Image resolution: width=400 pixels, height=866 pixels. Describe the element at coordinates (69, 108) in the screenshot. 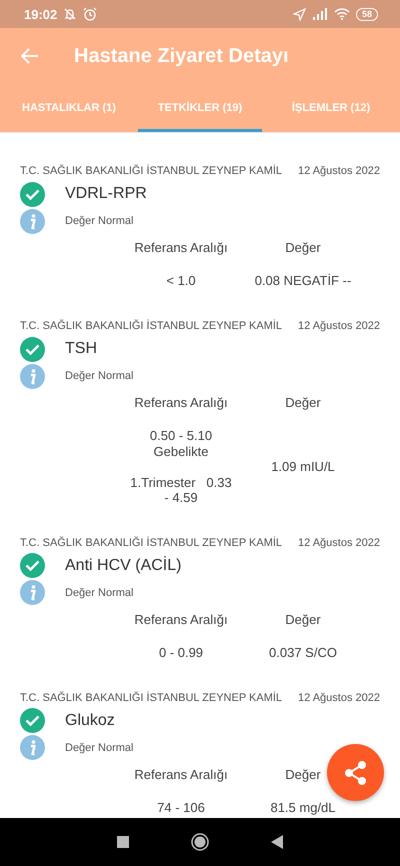

I see `tab: HASTALIKLAR (1)` at that location.